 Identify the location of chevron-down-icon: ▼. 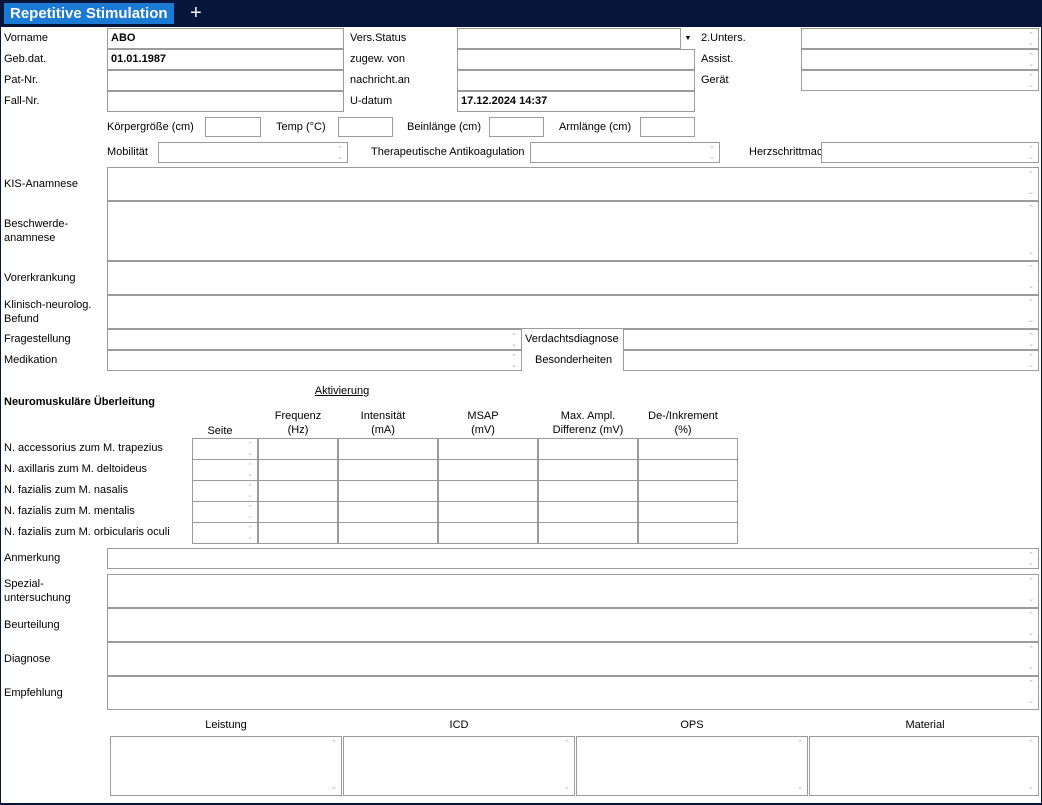
(687, 38).